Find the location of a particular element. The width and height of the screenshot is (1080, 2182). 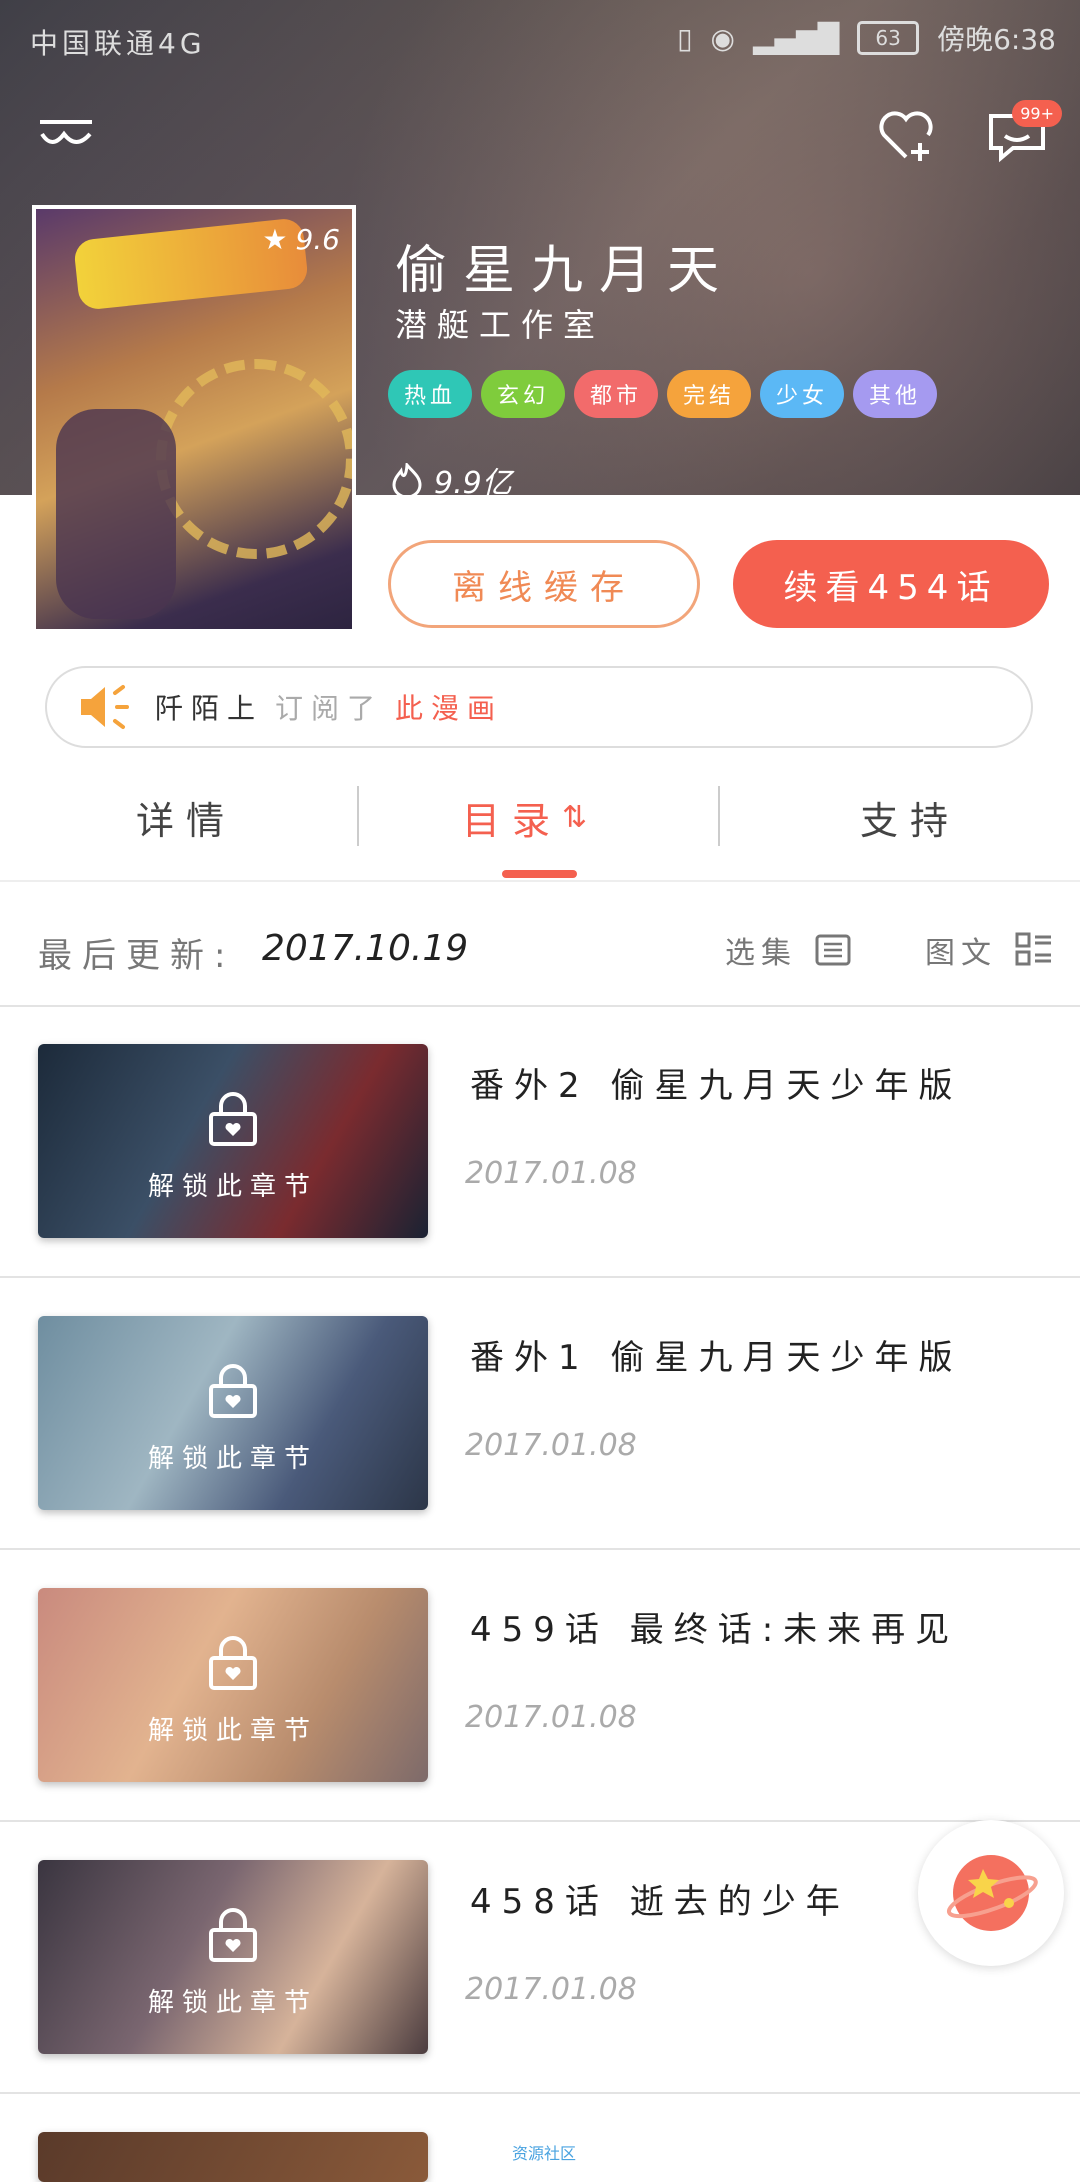

list-icon is located at coordinates (833, 950).